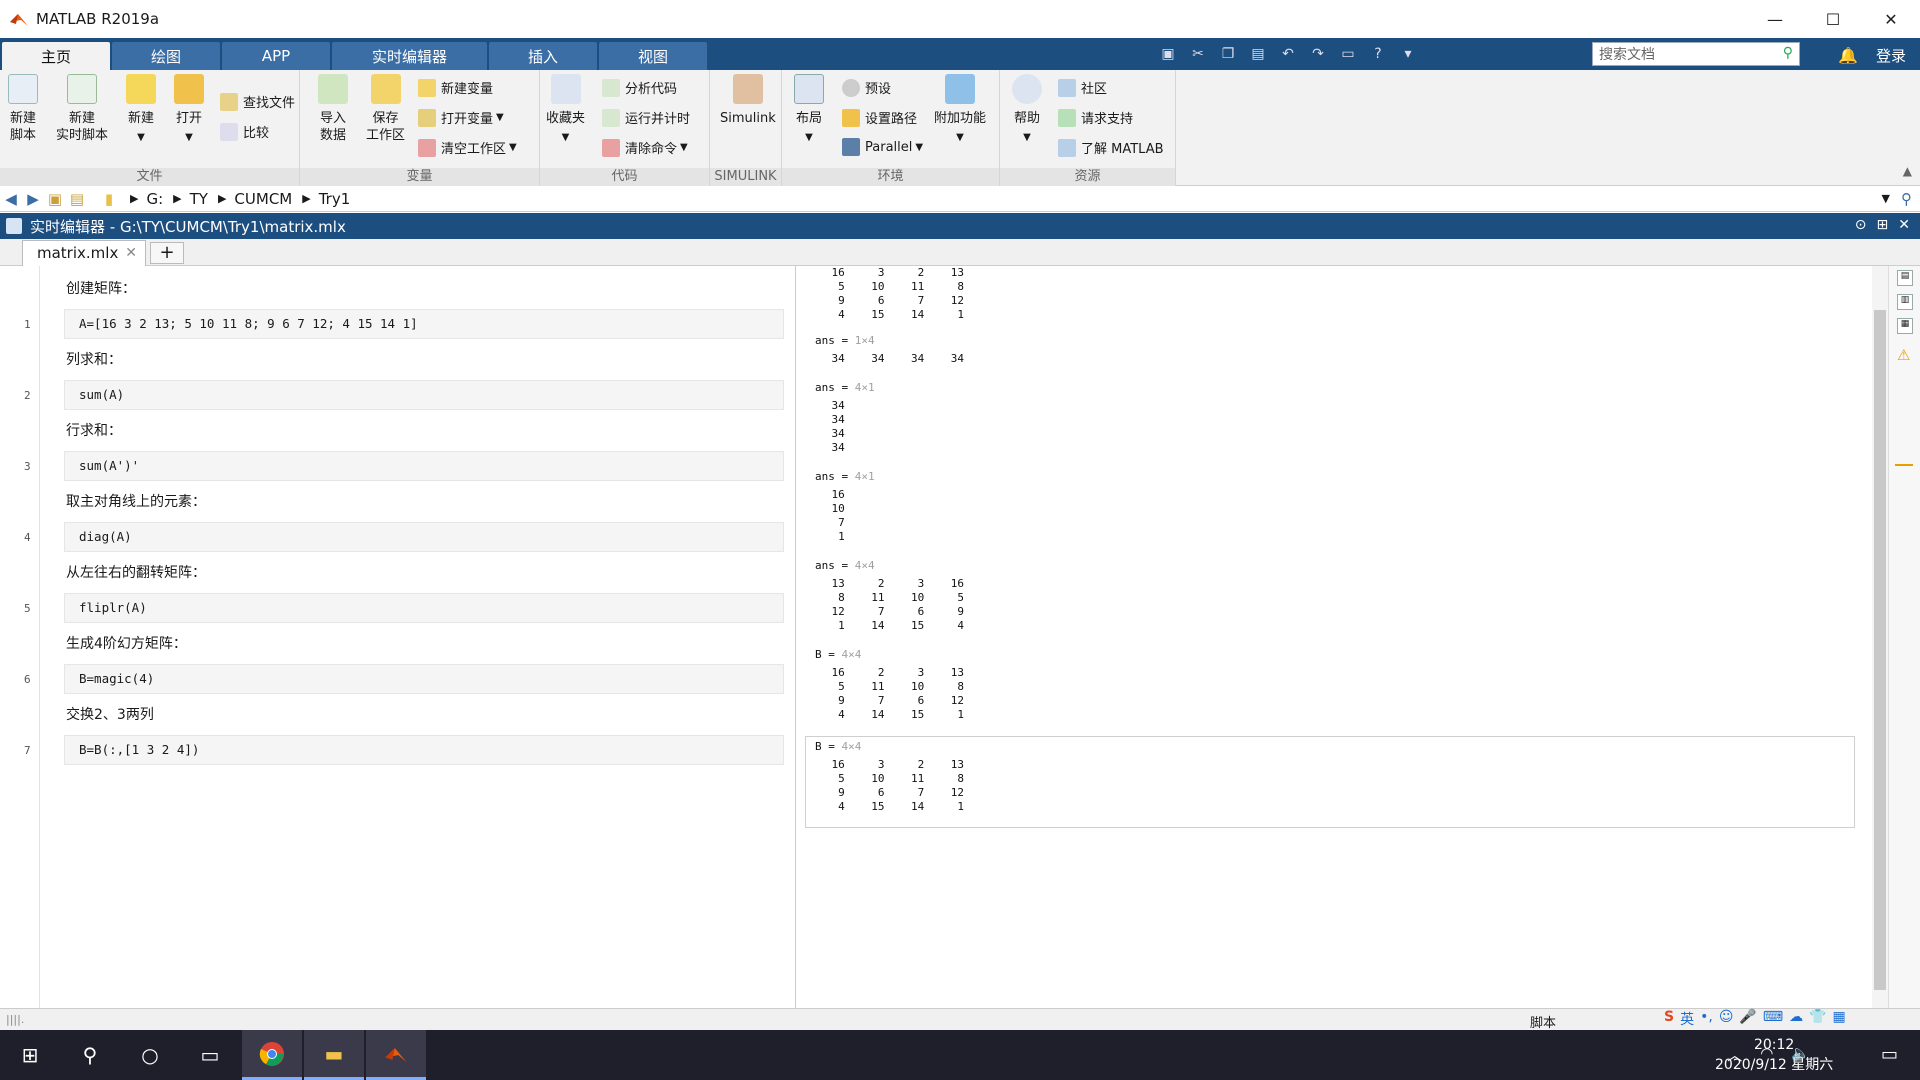  What do you see at coordinates (94, 359) in the screenshot?
I see `text-line: 列求和：` at bounding box center [94, 359].